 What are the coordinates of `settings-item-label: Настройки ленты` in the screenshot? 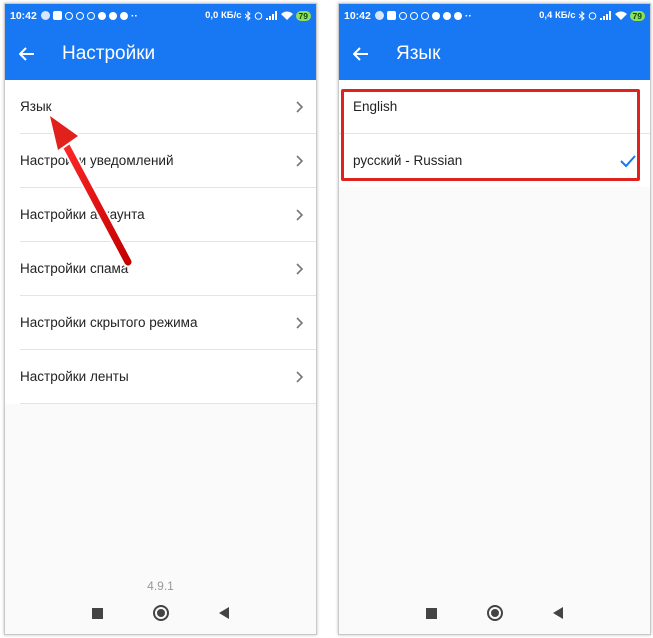 It's located at (74, 376).